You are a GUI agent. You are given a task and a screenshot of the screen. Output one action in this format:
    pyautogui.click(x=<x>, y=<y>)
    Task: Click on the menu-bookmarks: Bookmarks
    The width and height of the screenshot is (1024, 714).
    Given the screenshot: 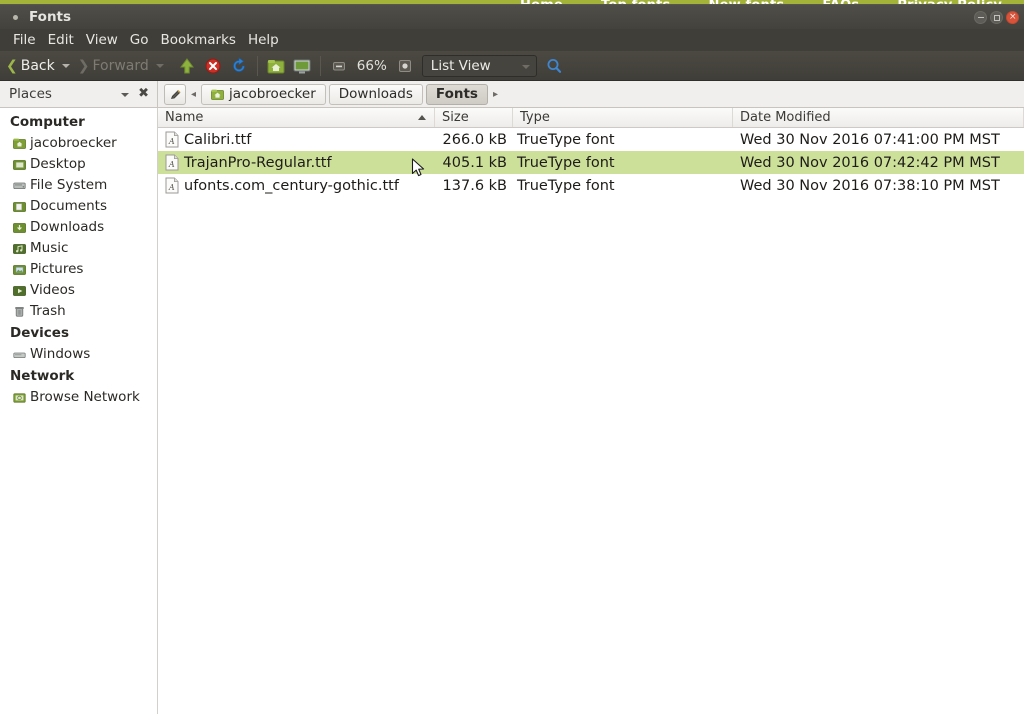 What is the action you would take?
    pyautogui.click(x=198, y=40)
    